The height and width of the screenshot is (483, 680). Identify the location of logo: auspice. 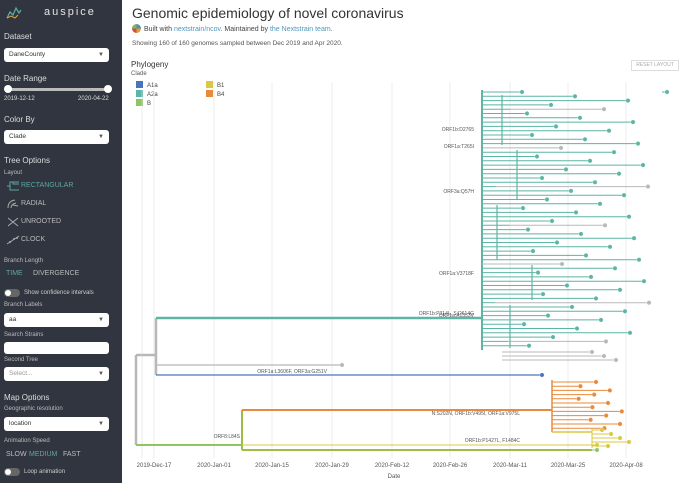
(63, 13).